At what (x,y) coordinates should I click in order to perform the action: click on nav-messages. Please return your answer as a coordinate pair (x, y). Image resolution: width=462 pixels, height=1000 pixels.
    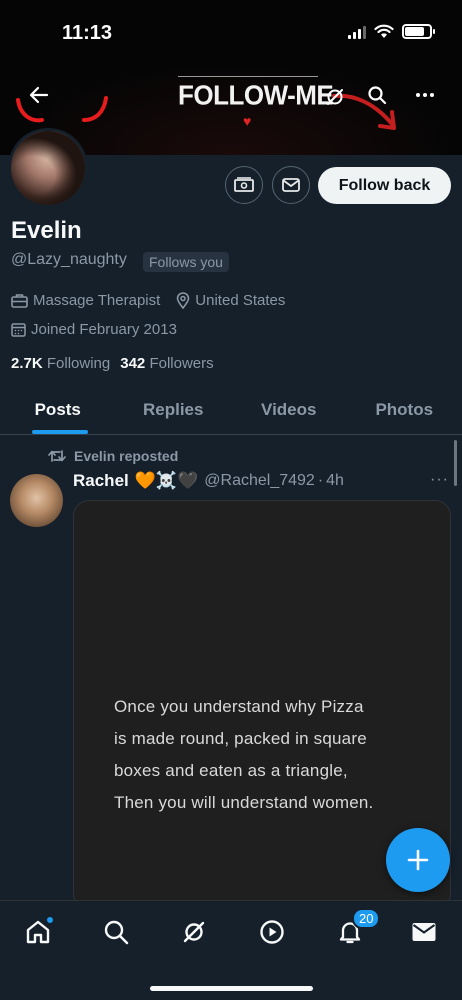
    Looking at the image, I should click on (424, 932).